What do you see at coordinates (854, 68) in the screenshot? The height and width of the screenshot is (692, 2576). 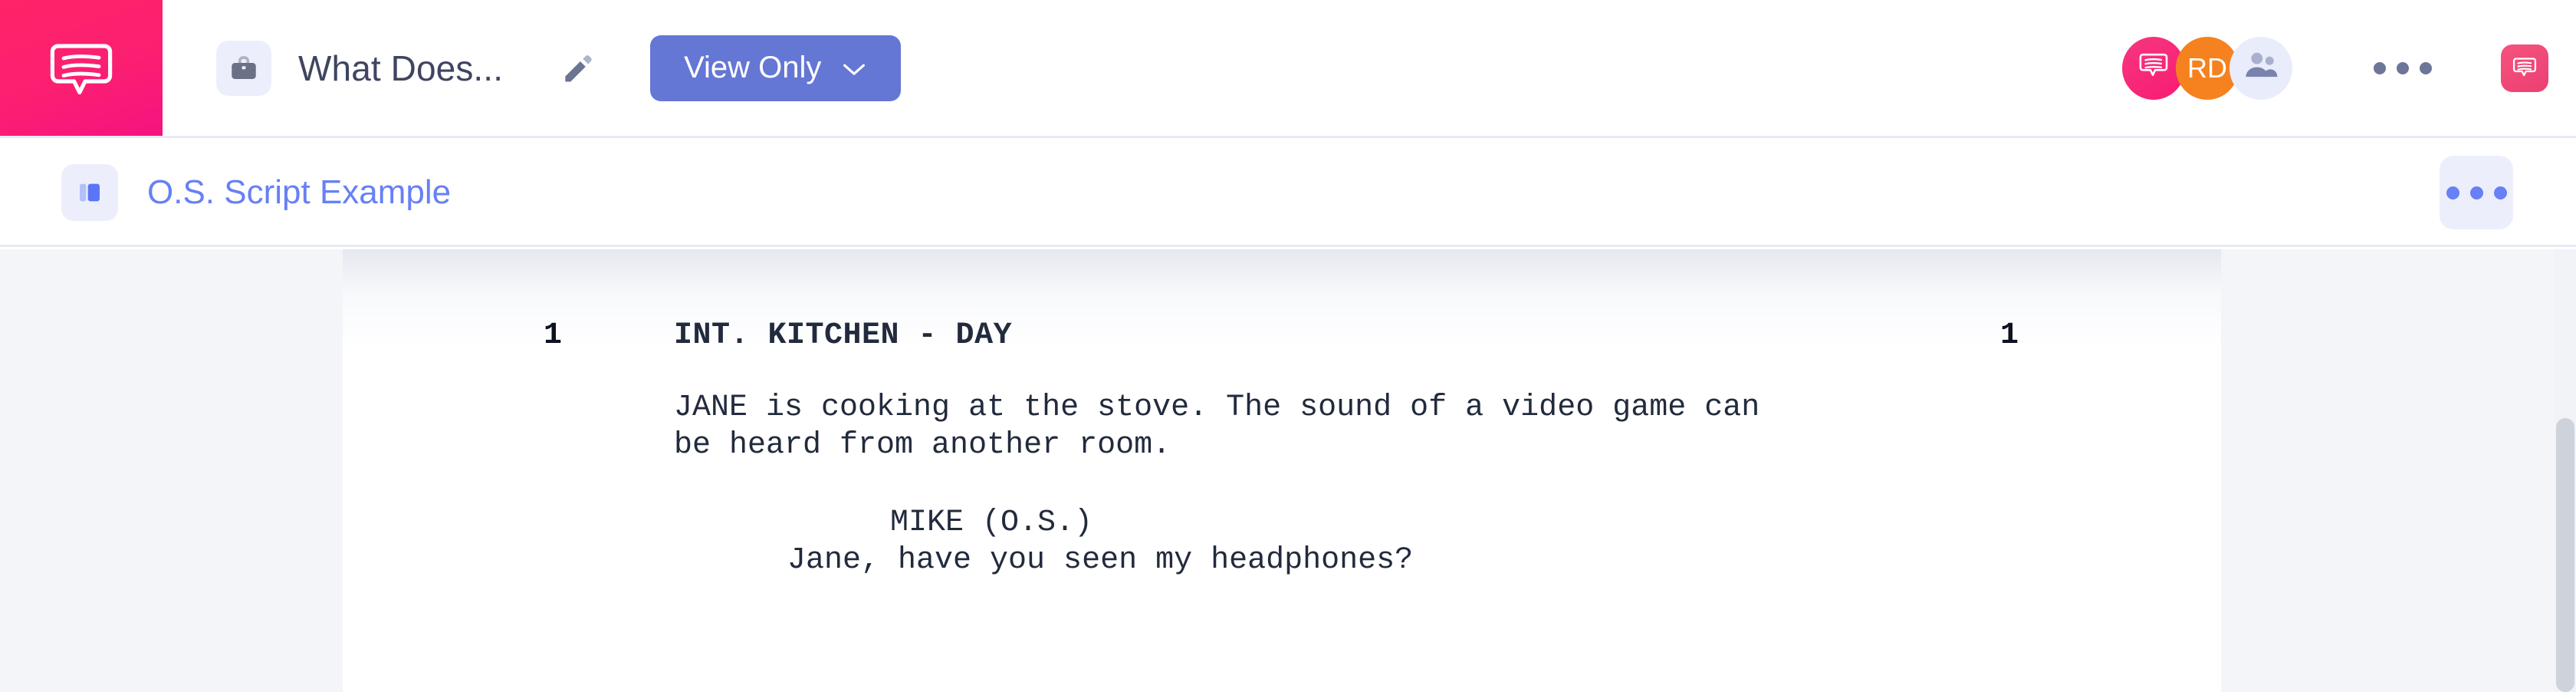 I see `chevron-down-icon` at bounding box center [854, 68].